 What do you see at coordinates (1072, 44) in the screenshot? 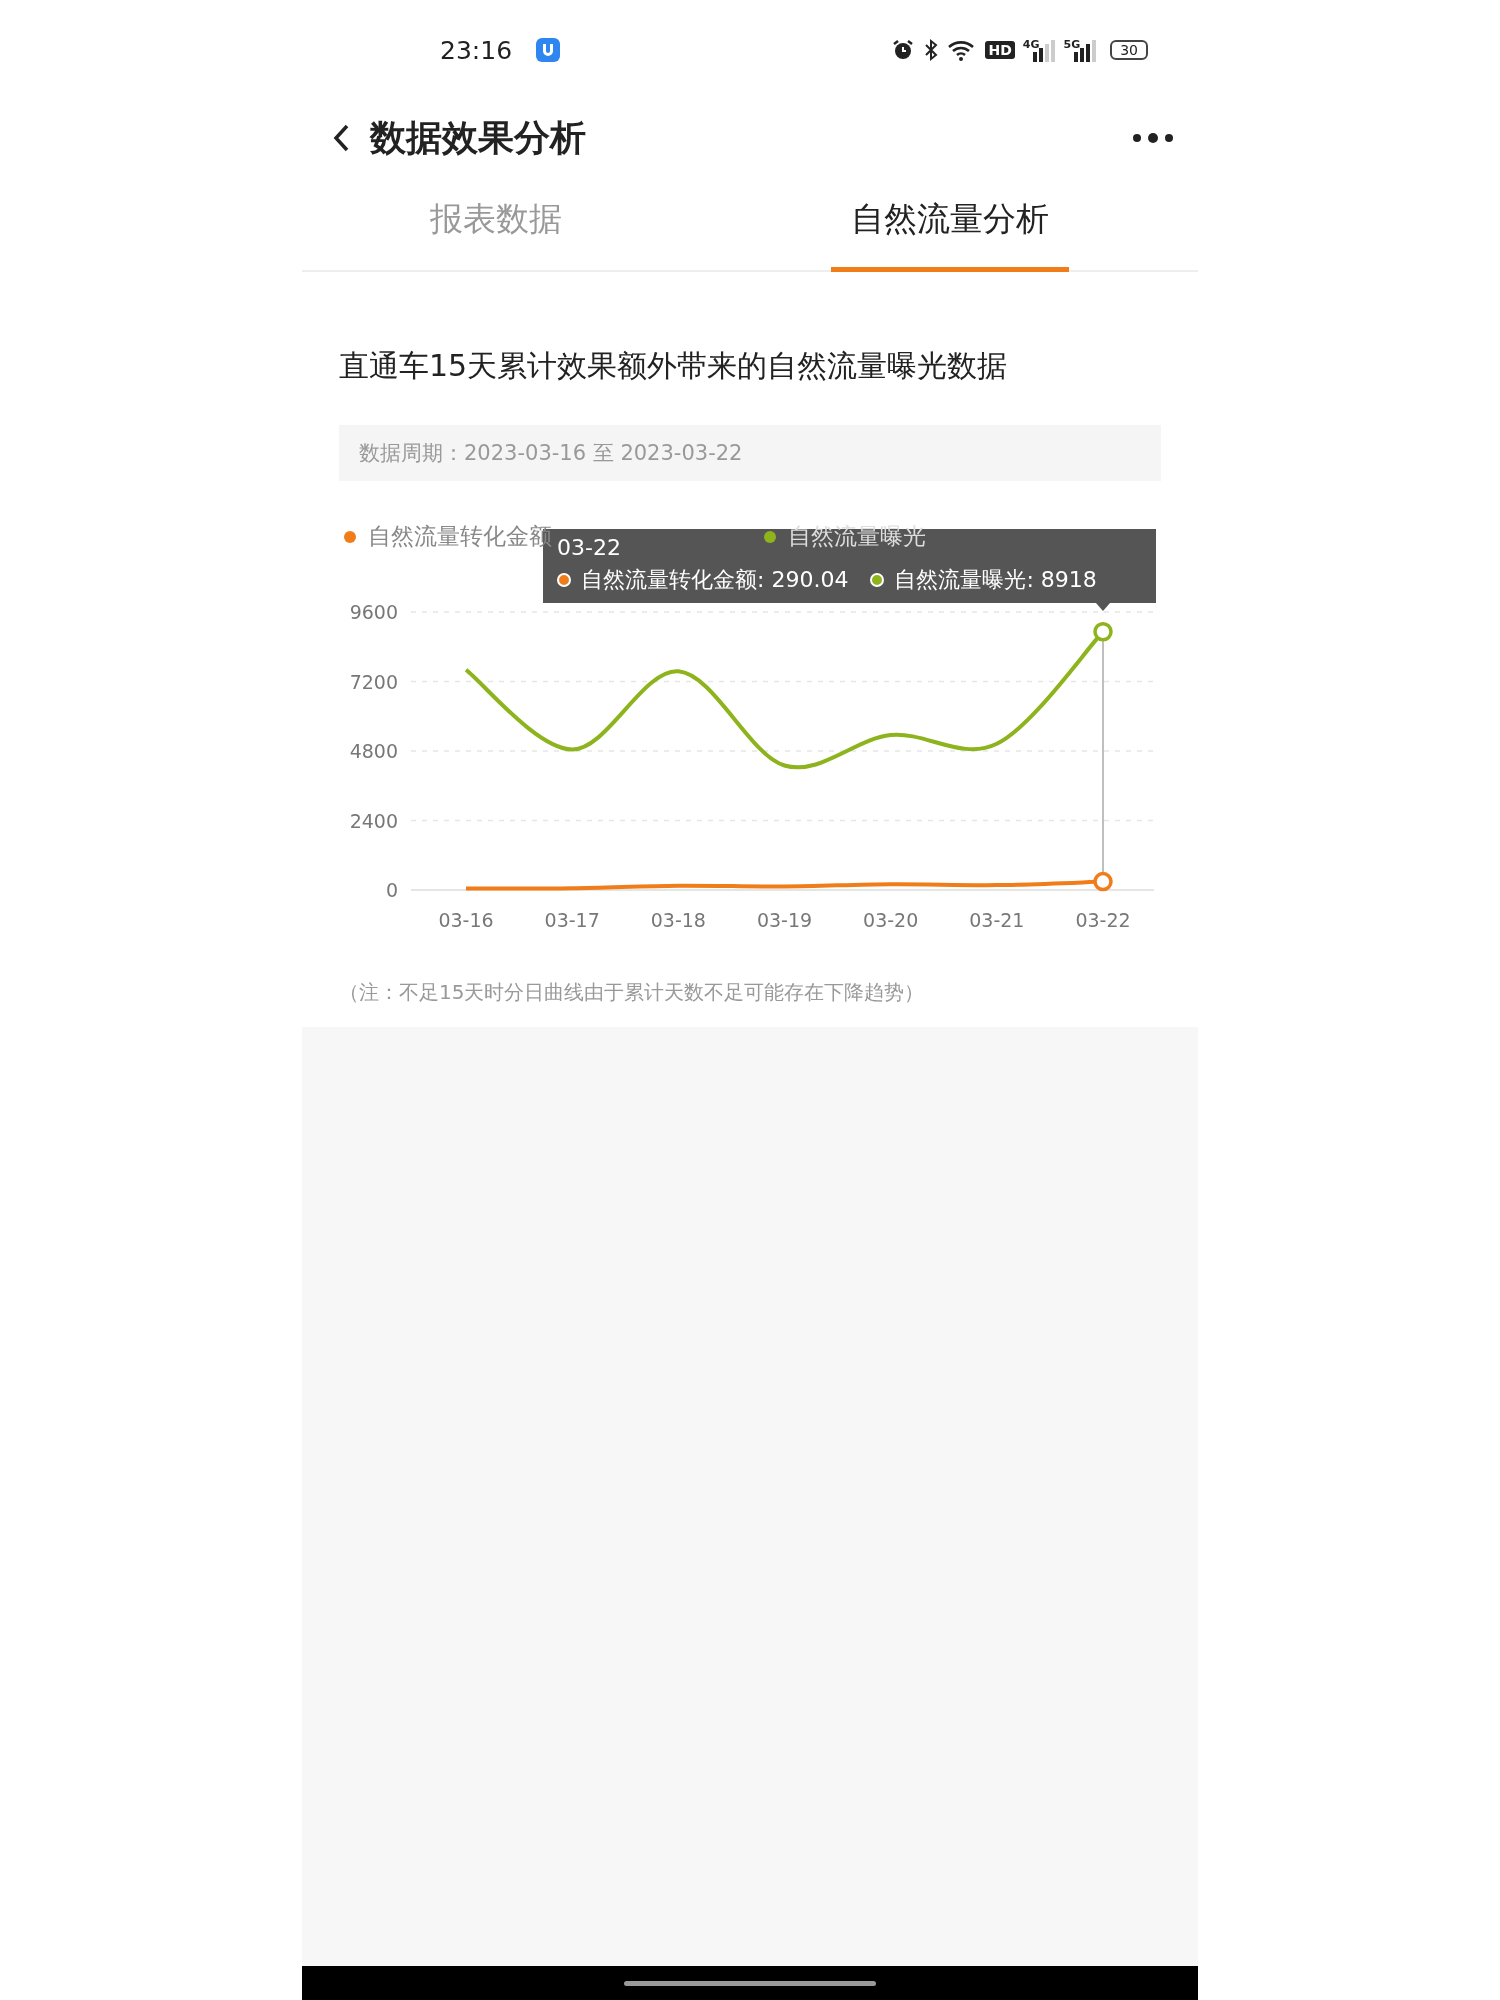
I see `network-label: 5G` at bounding box center [1072, 44].